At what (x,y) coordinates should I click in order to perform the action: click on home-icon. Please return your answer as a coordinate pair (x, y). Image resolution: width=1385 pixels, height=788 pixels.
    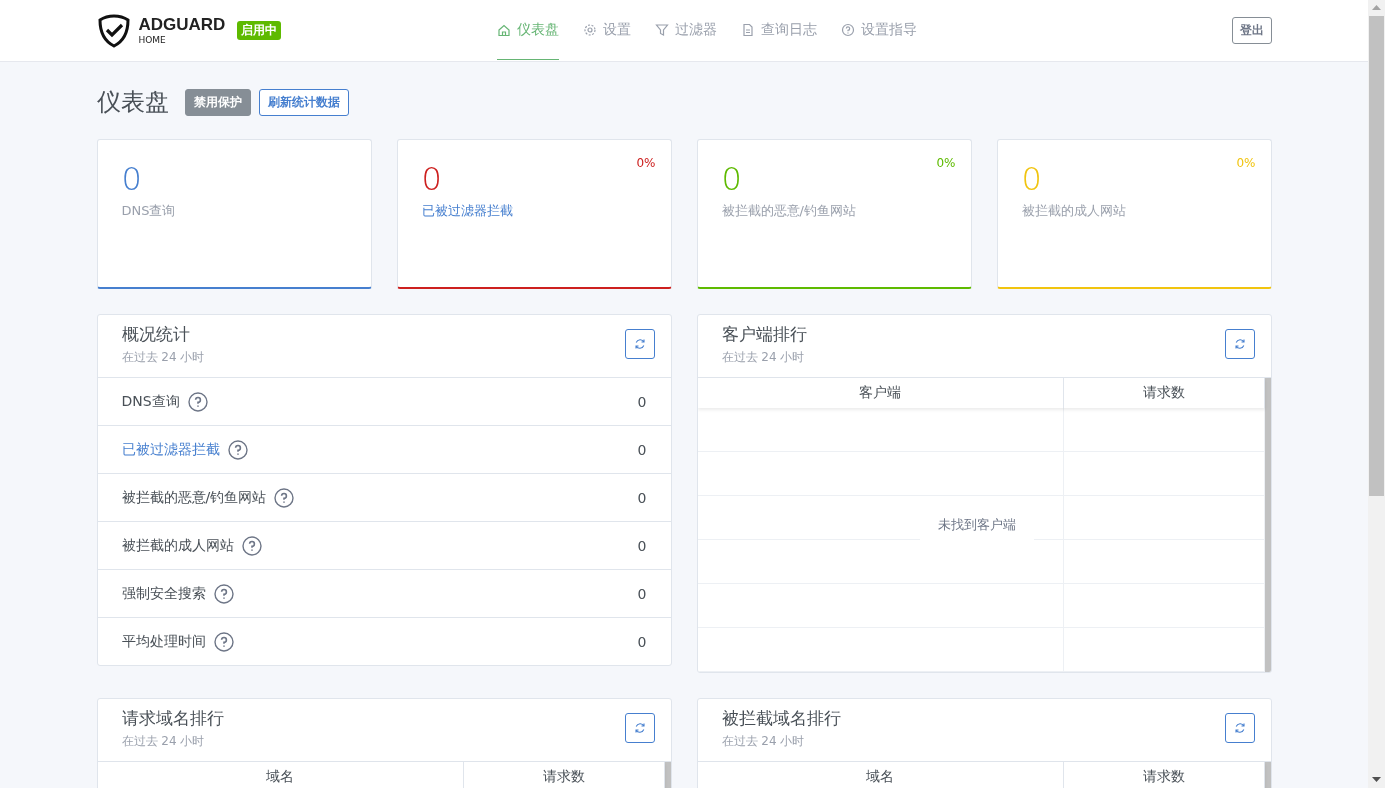
    Looking at the image, I should click on (503, 30).